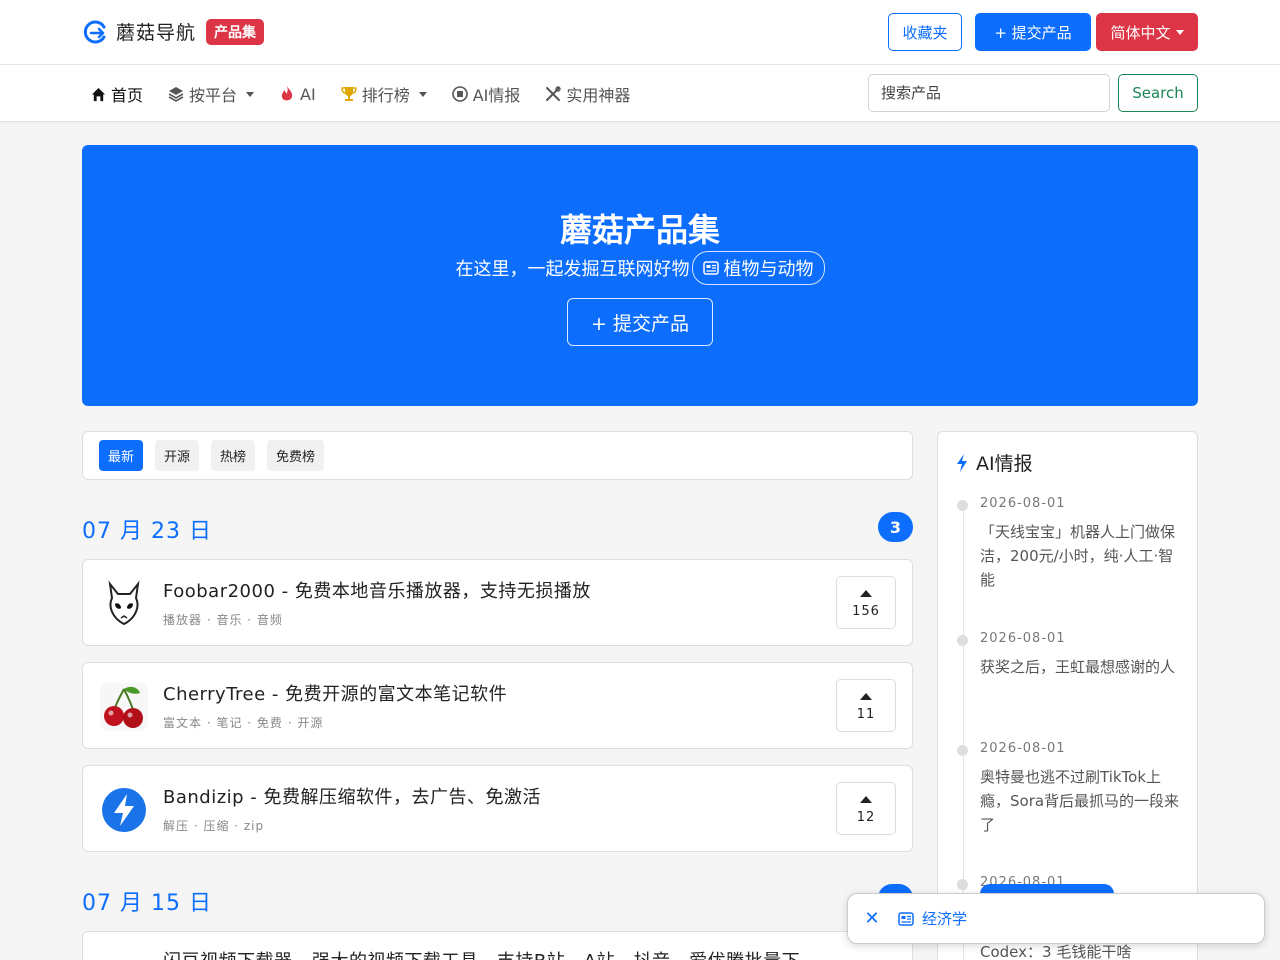 Image resolution: width=1280 pixels, height=960 pixels. What do you see at coordinates (235, 31) in the screenshot?
I see `brand-badge: 产品集` at bounding box center [235, 31].